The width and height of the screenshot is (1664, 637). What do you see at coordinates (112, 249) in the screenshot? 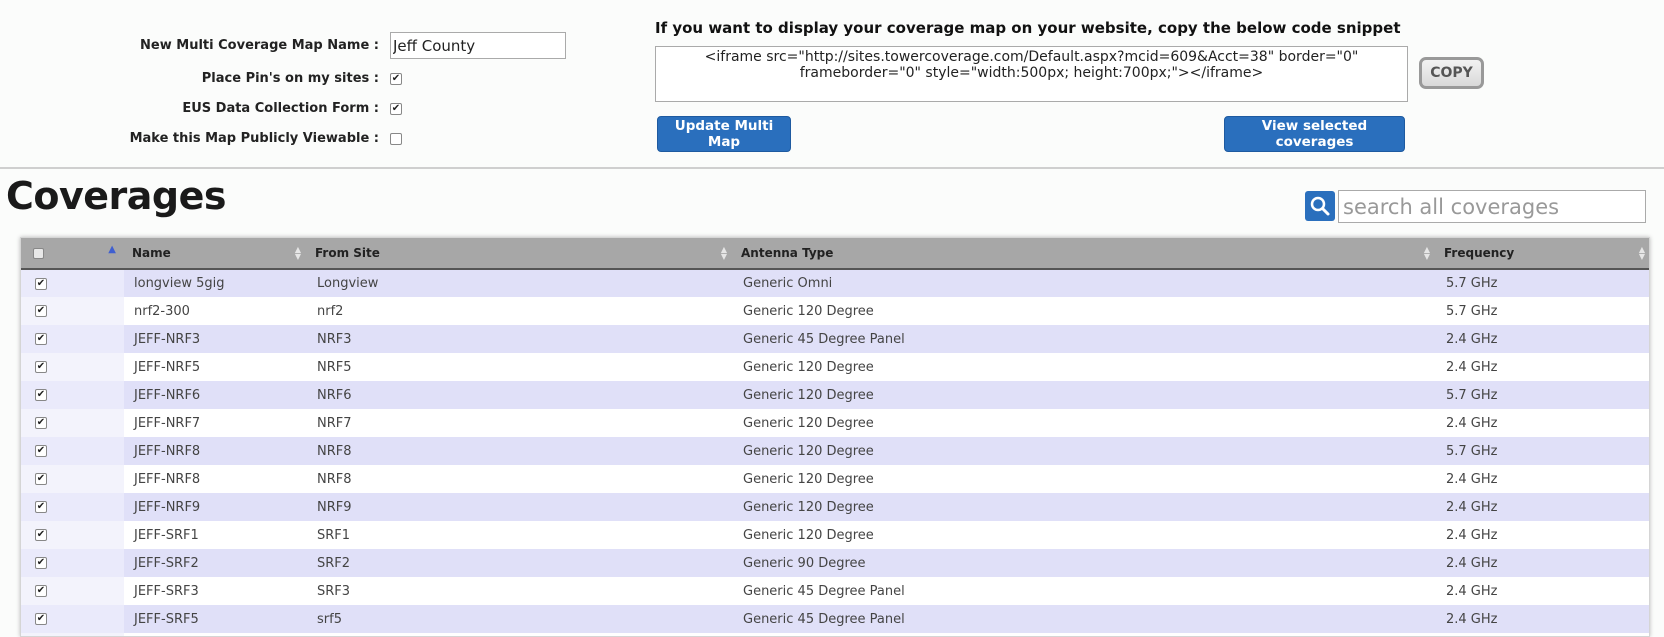
I see `sort-asc-icon: ▲` at bounding box center [112, 249].